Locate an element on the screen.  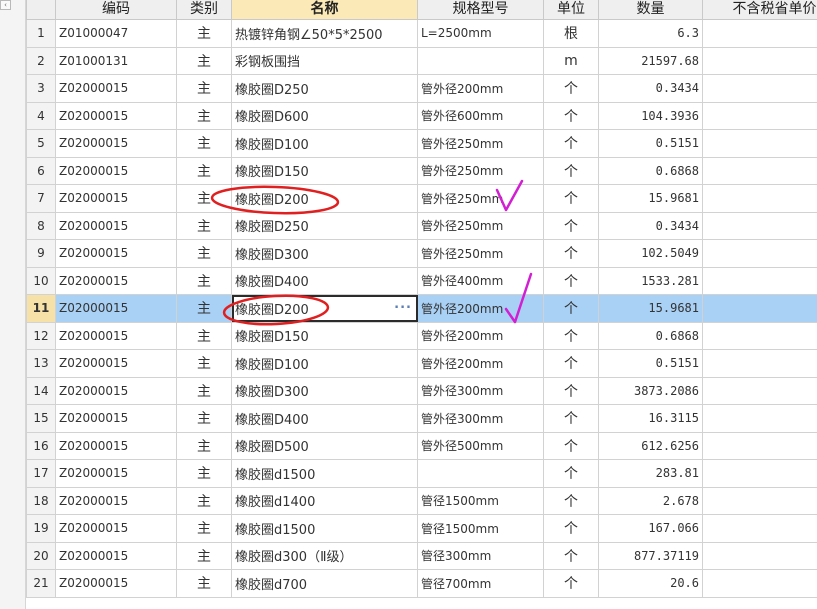
price-cell: 24 is located at coordinates (759, 445).